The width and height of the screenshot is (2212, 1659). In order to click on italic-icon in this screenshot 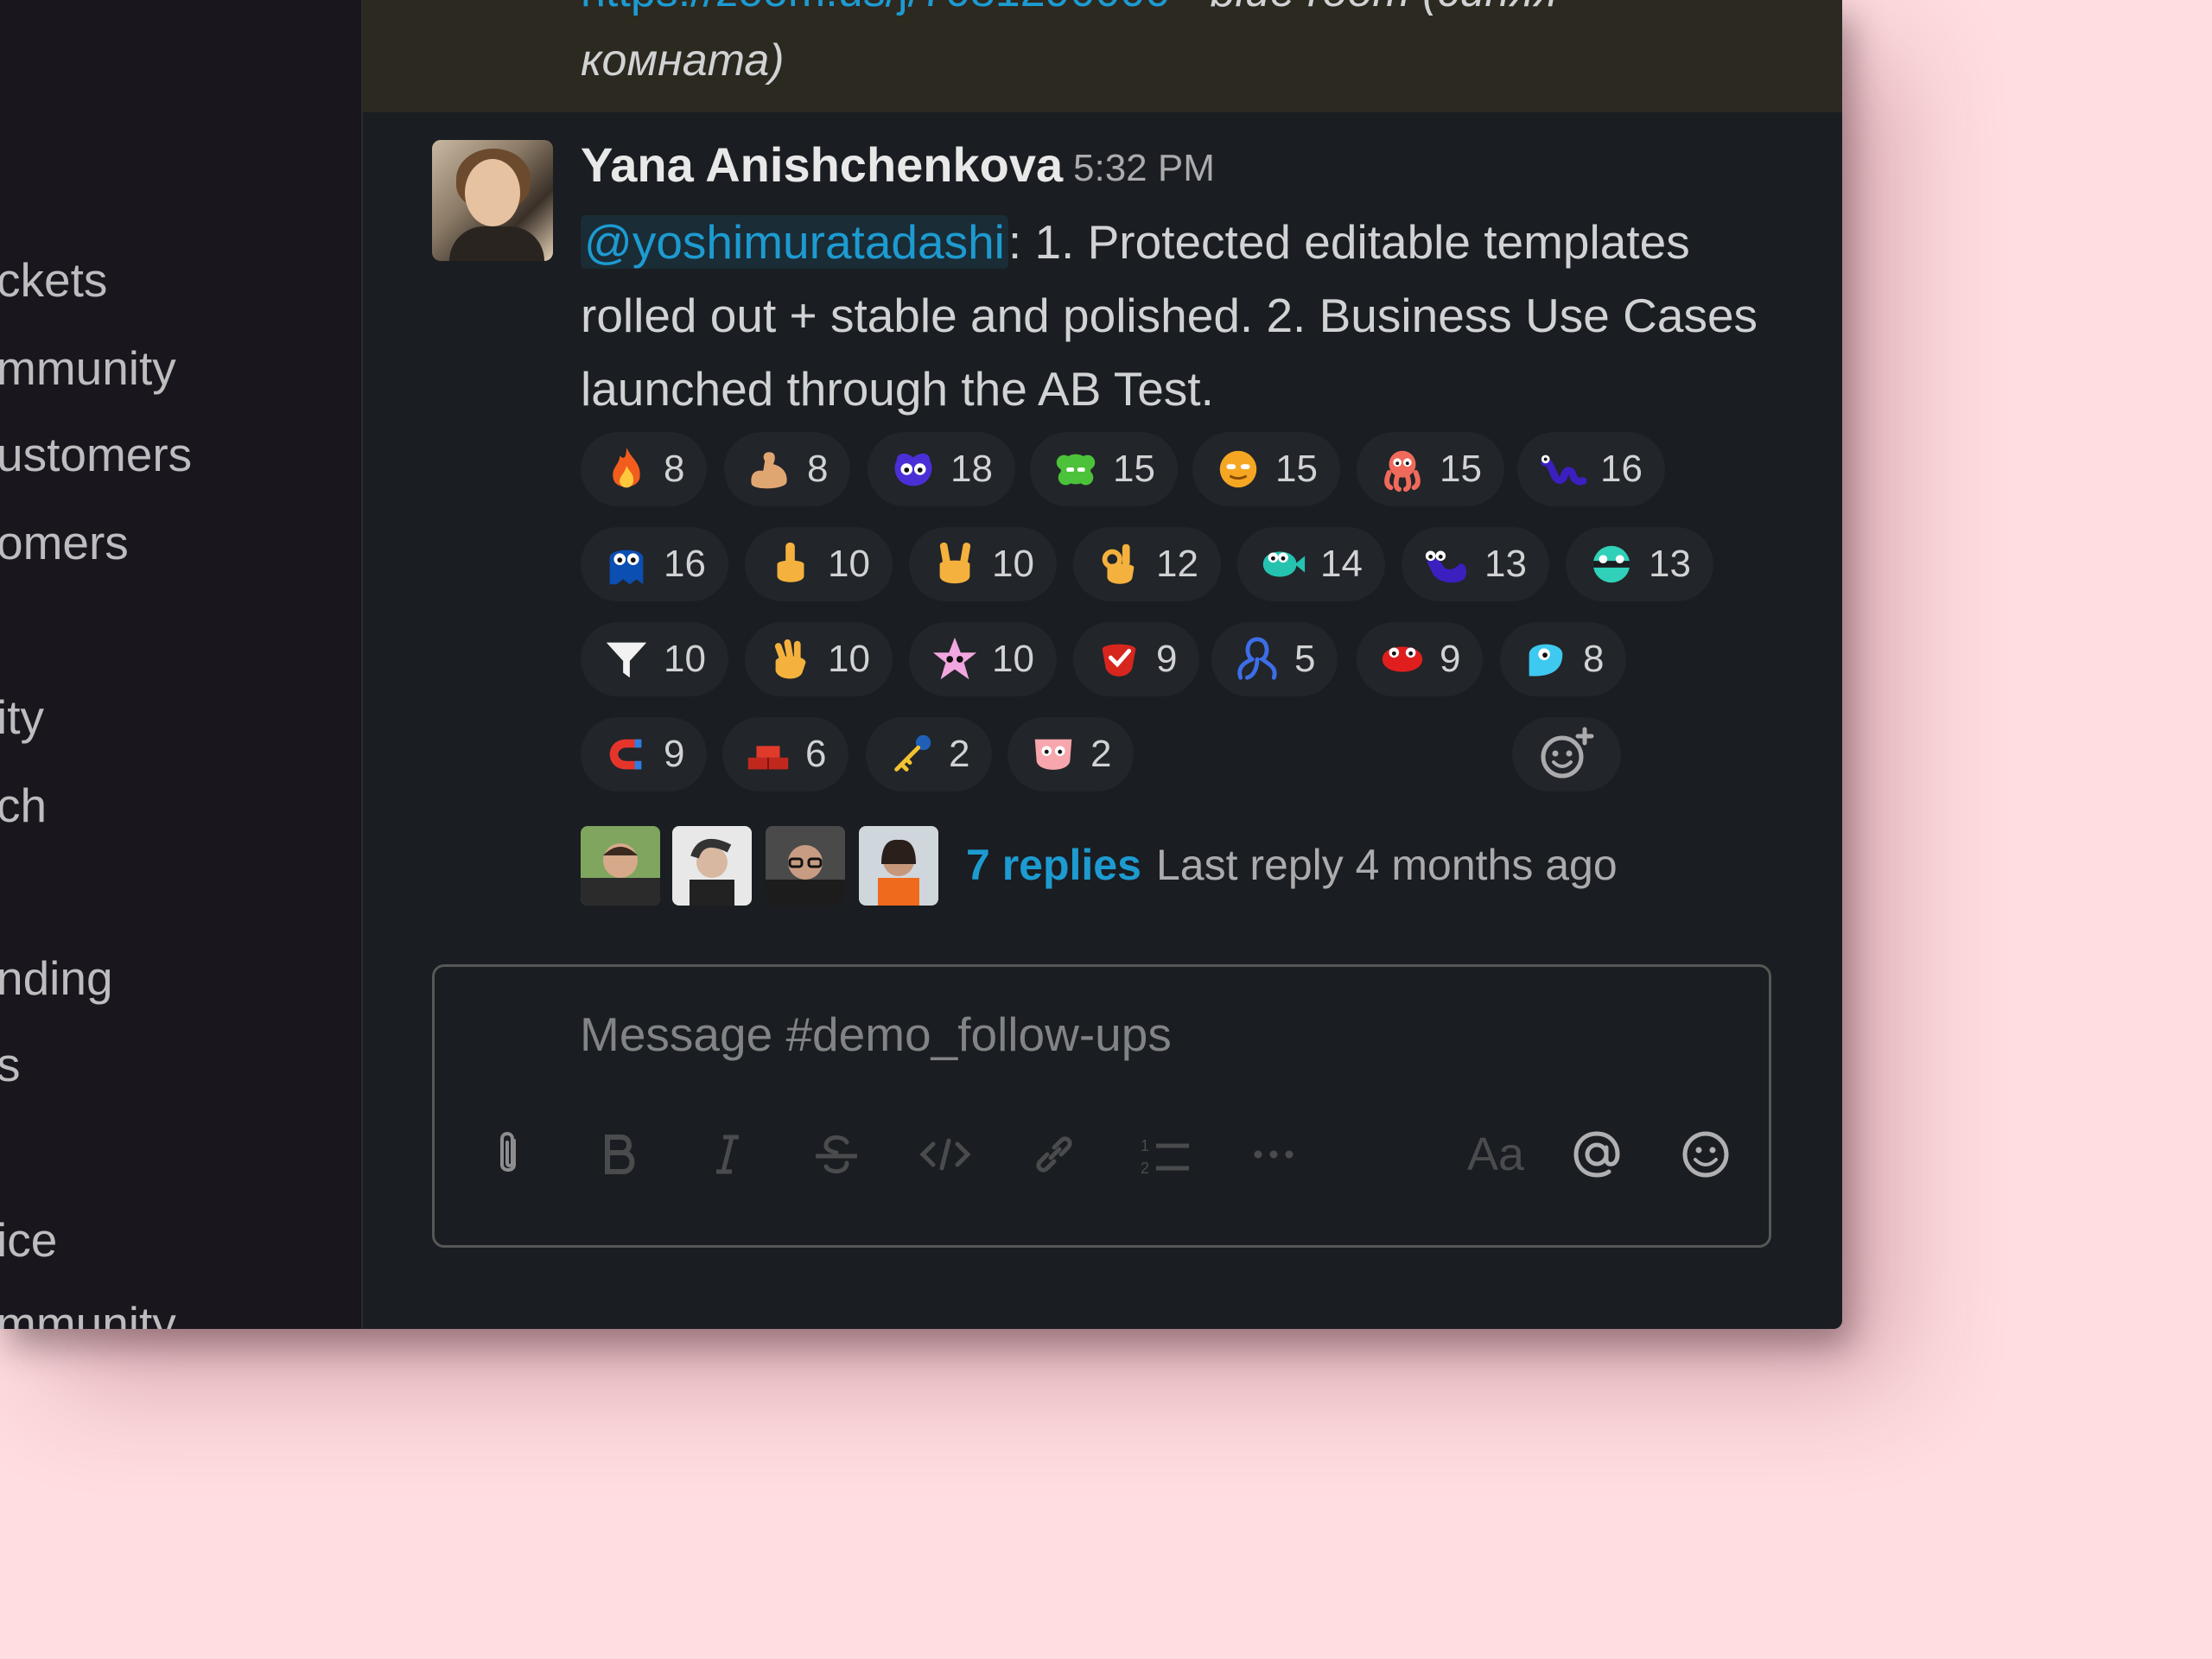, I will do `click(727, 1154)`.